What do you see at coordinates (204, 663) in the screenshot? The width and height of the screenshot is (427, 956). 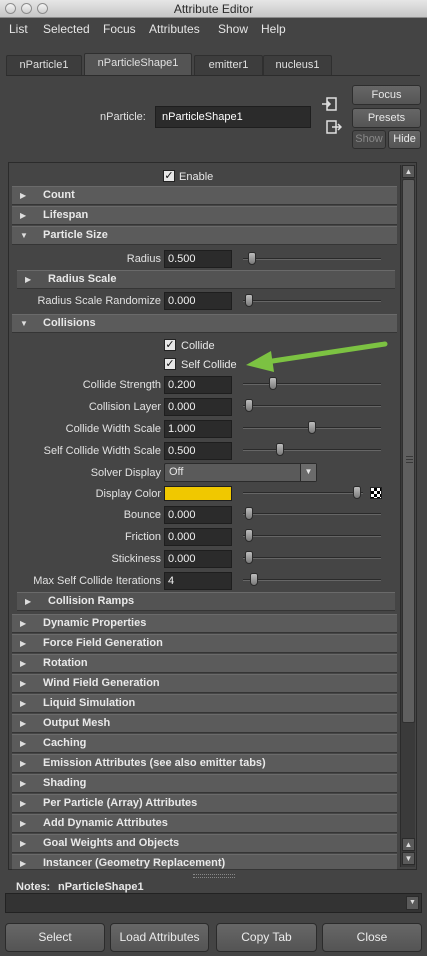 I see `section-rotation: ▶ Rotation` at bounding box center [204, 663].